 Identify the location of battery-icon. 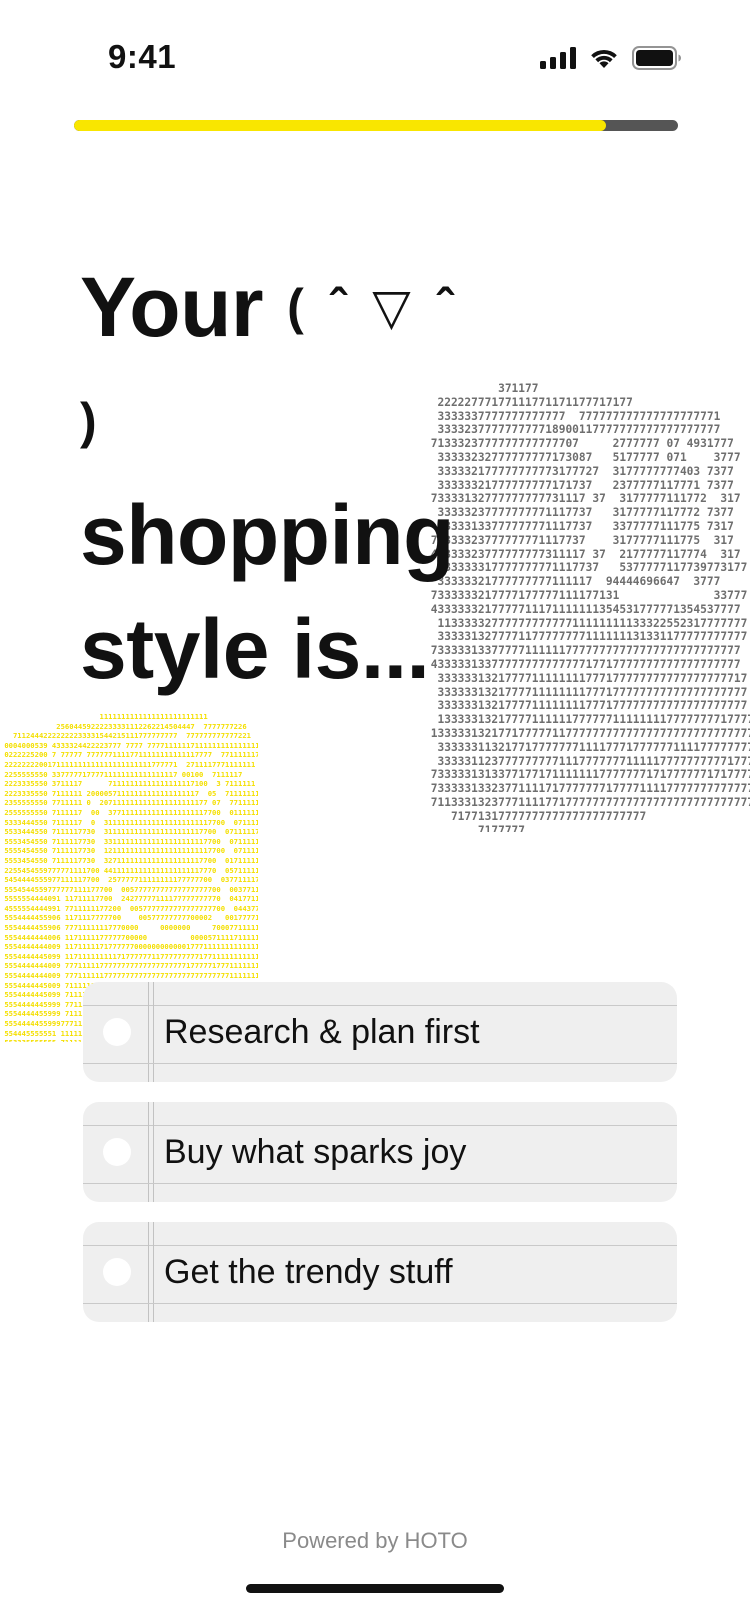
(657, 60).